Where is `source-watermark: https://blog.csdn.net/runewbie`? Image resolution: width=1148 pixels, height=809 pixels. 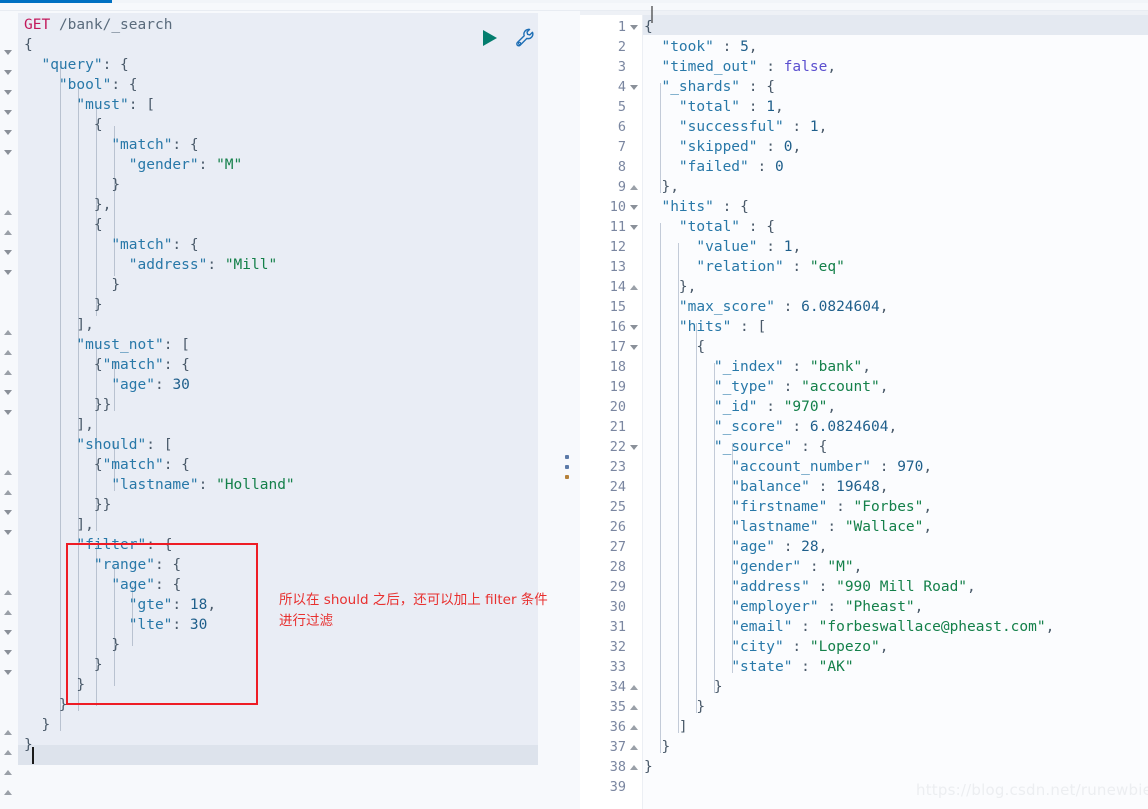
source-watermark: https://blog.csdn.net/runewbie is located at coordinates (1032, 790).